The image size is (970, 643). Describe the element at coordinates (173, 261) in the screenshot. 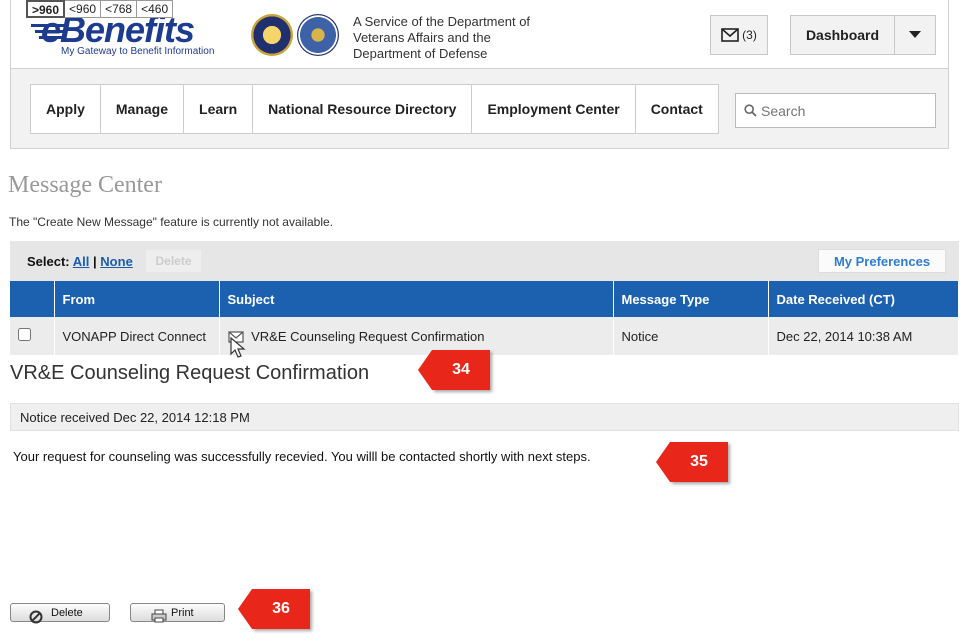

I see `delete-selected-button: Delete` at that location.